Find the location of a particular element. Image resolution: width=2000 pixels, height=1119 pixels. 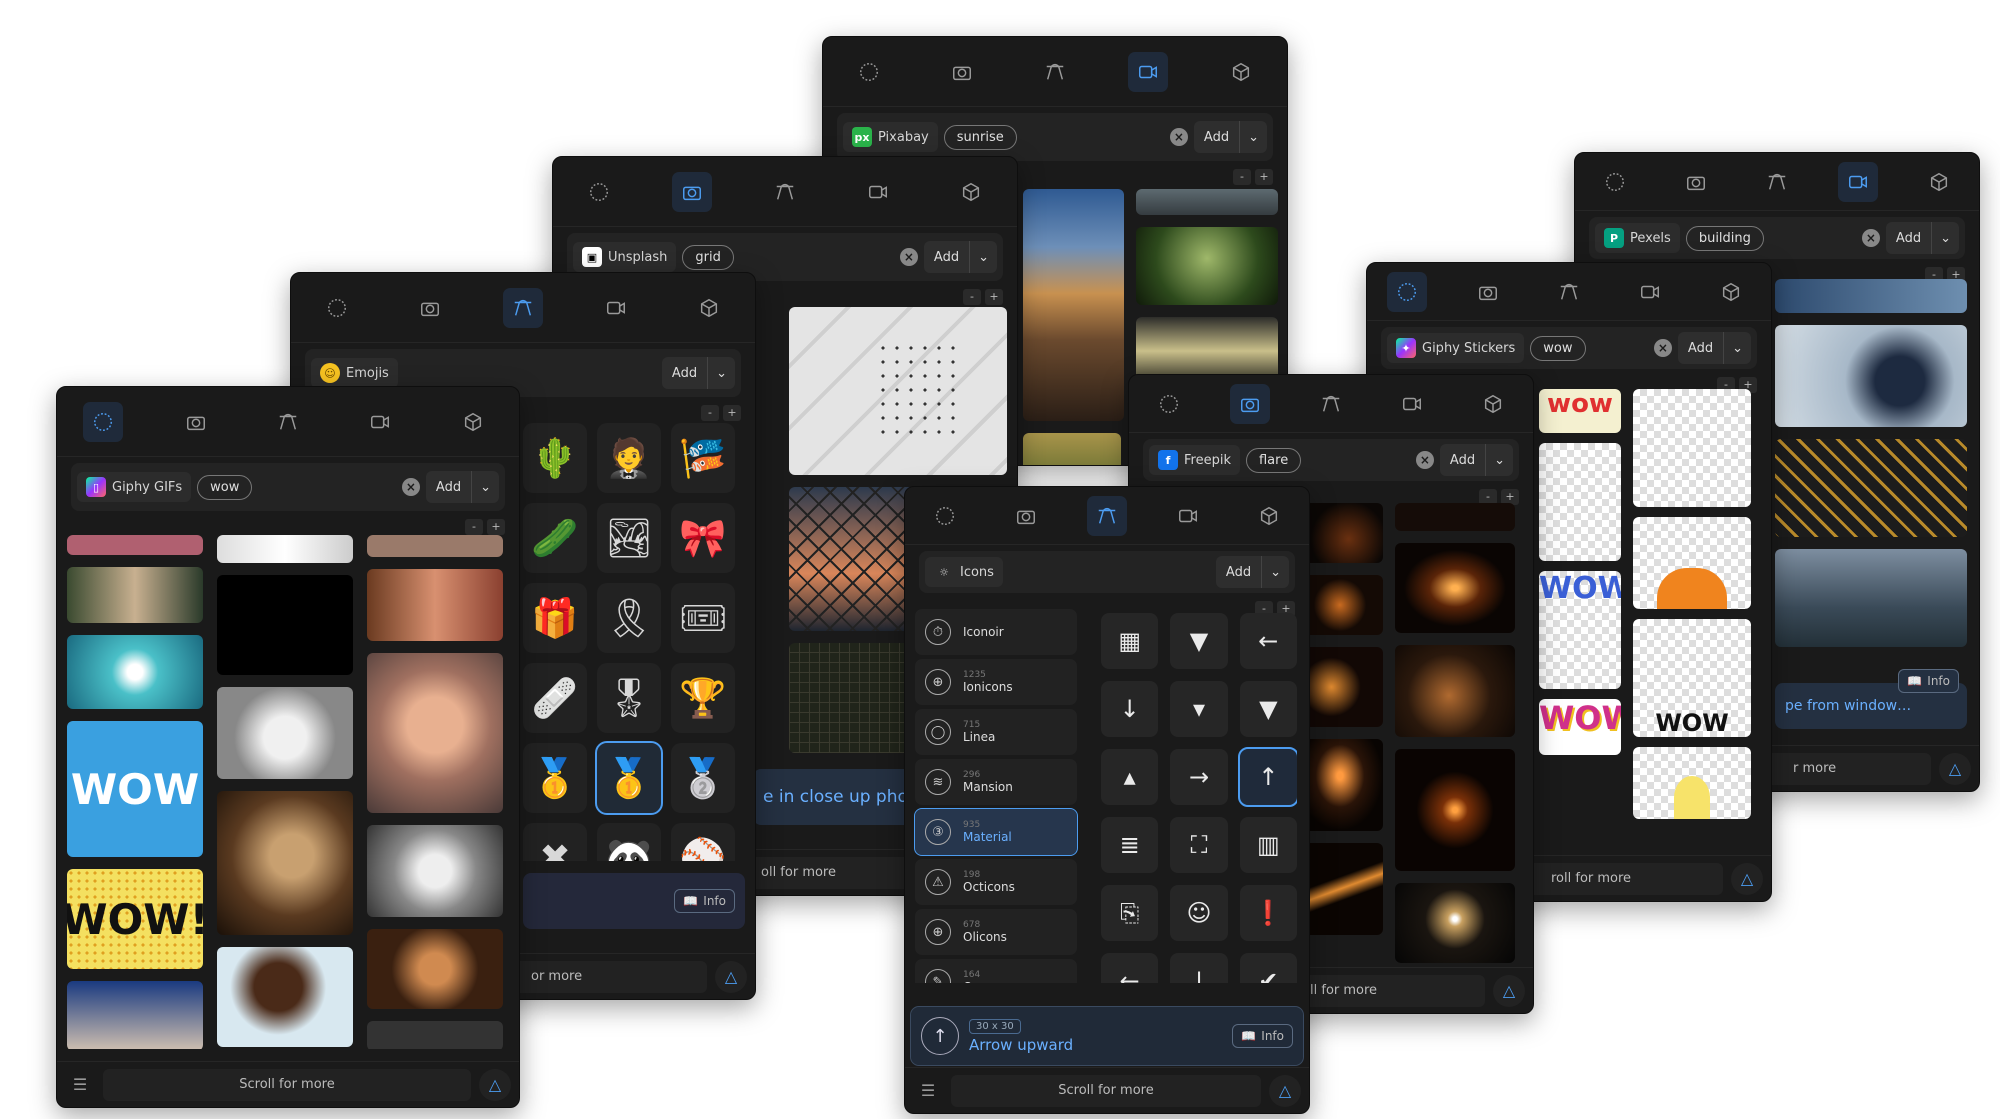

icon-cell: ✔ is located at coordinates (1268, 968).